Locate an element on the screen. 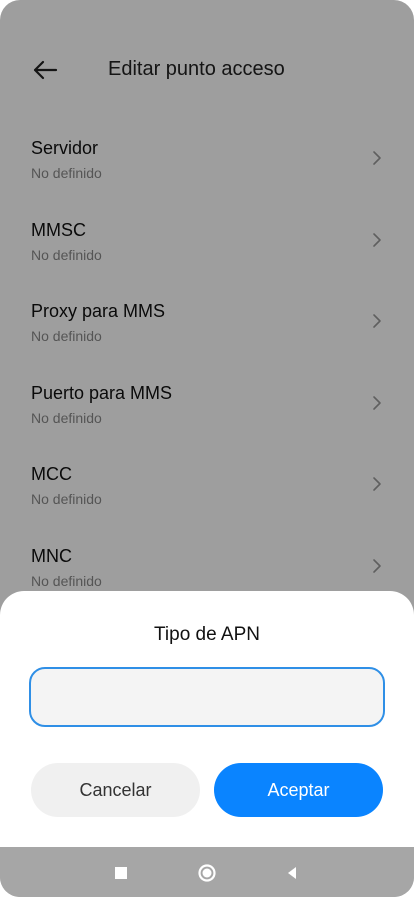 Image resolution: width=414 pixels, height=897 pixels. square-icon is located at coordinates (121, 873).